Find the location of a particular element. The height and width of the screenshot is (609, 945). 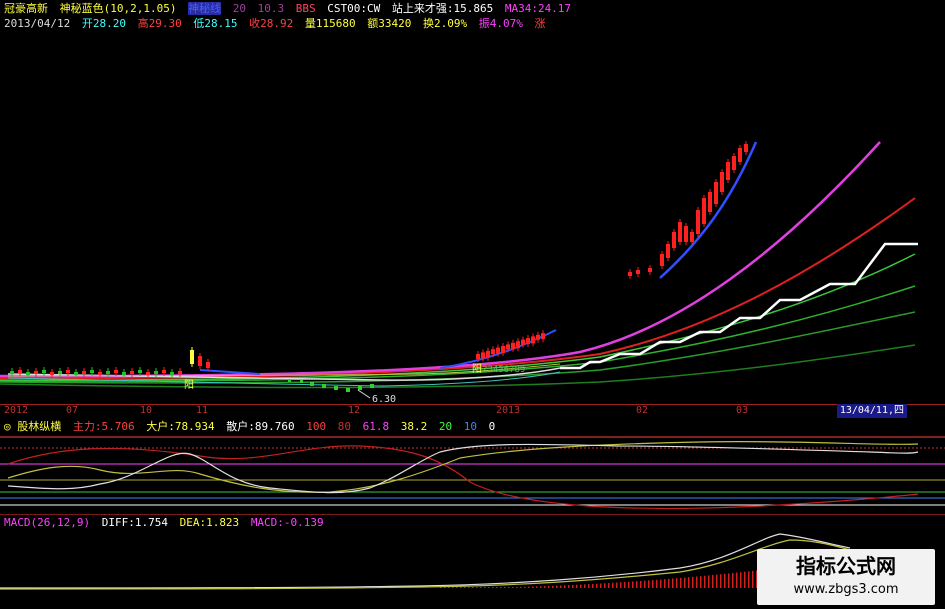

site-watermark: 指标公式网 www.zbgs3.com is located at coordinates (846, 577).